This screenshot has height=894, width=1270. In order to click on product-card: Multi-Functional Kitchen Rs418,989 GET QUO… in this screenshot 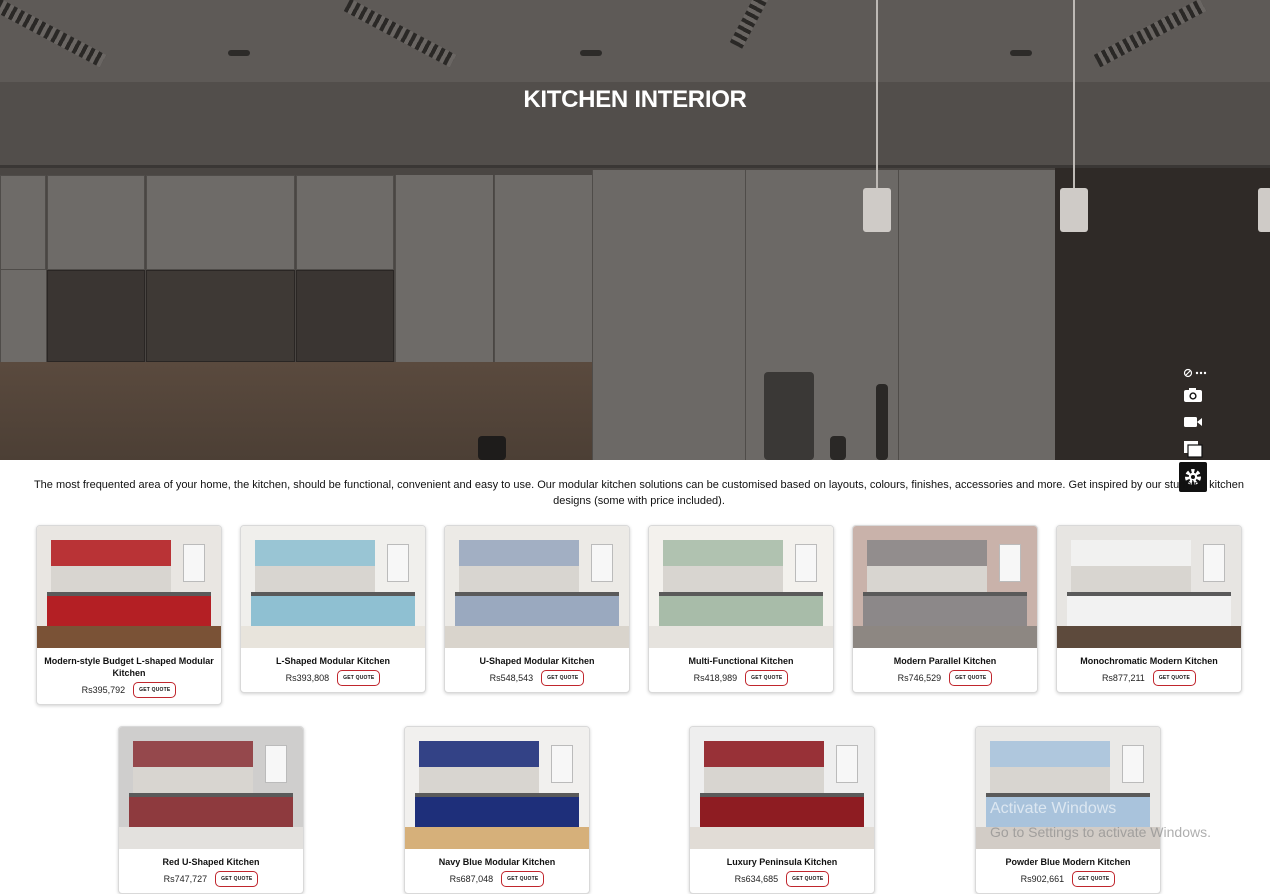, I will do `click(741, 609)`.